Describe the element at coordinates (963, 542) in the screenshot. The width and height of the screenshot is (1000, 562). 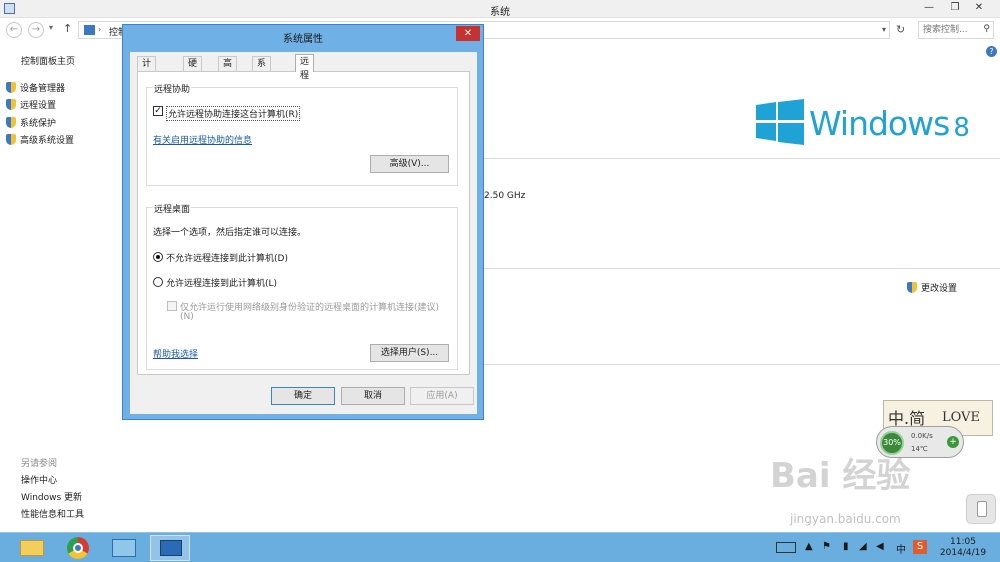
I see `clock-time: 11:05` at that location.